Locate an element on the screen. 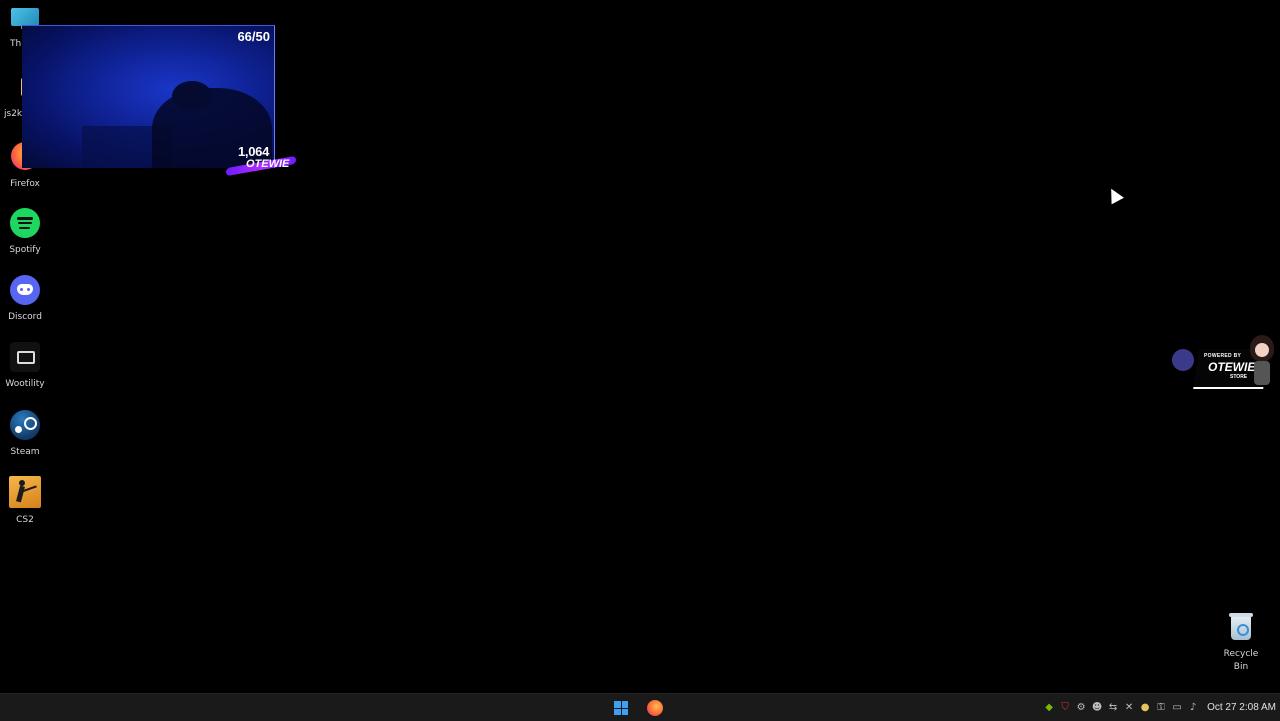 The image size is (1280, 721). mascot-body is located at coordinates (1262, 373).